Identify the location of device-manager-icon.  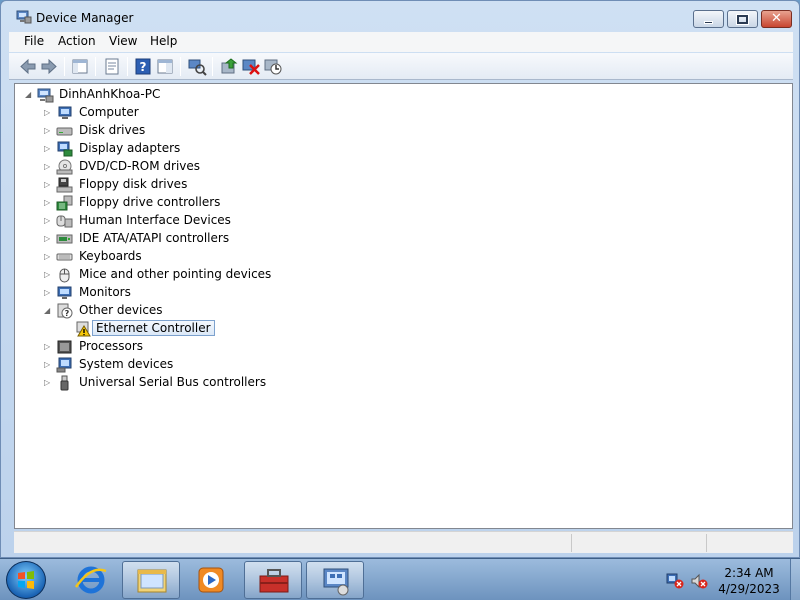
(336, 582).